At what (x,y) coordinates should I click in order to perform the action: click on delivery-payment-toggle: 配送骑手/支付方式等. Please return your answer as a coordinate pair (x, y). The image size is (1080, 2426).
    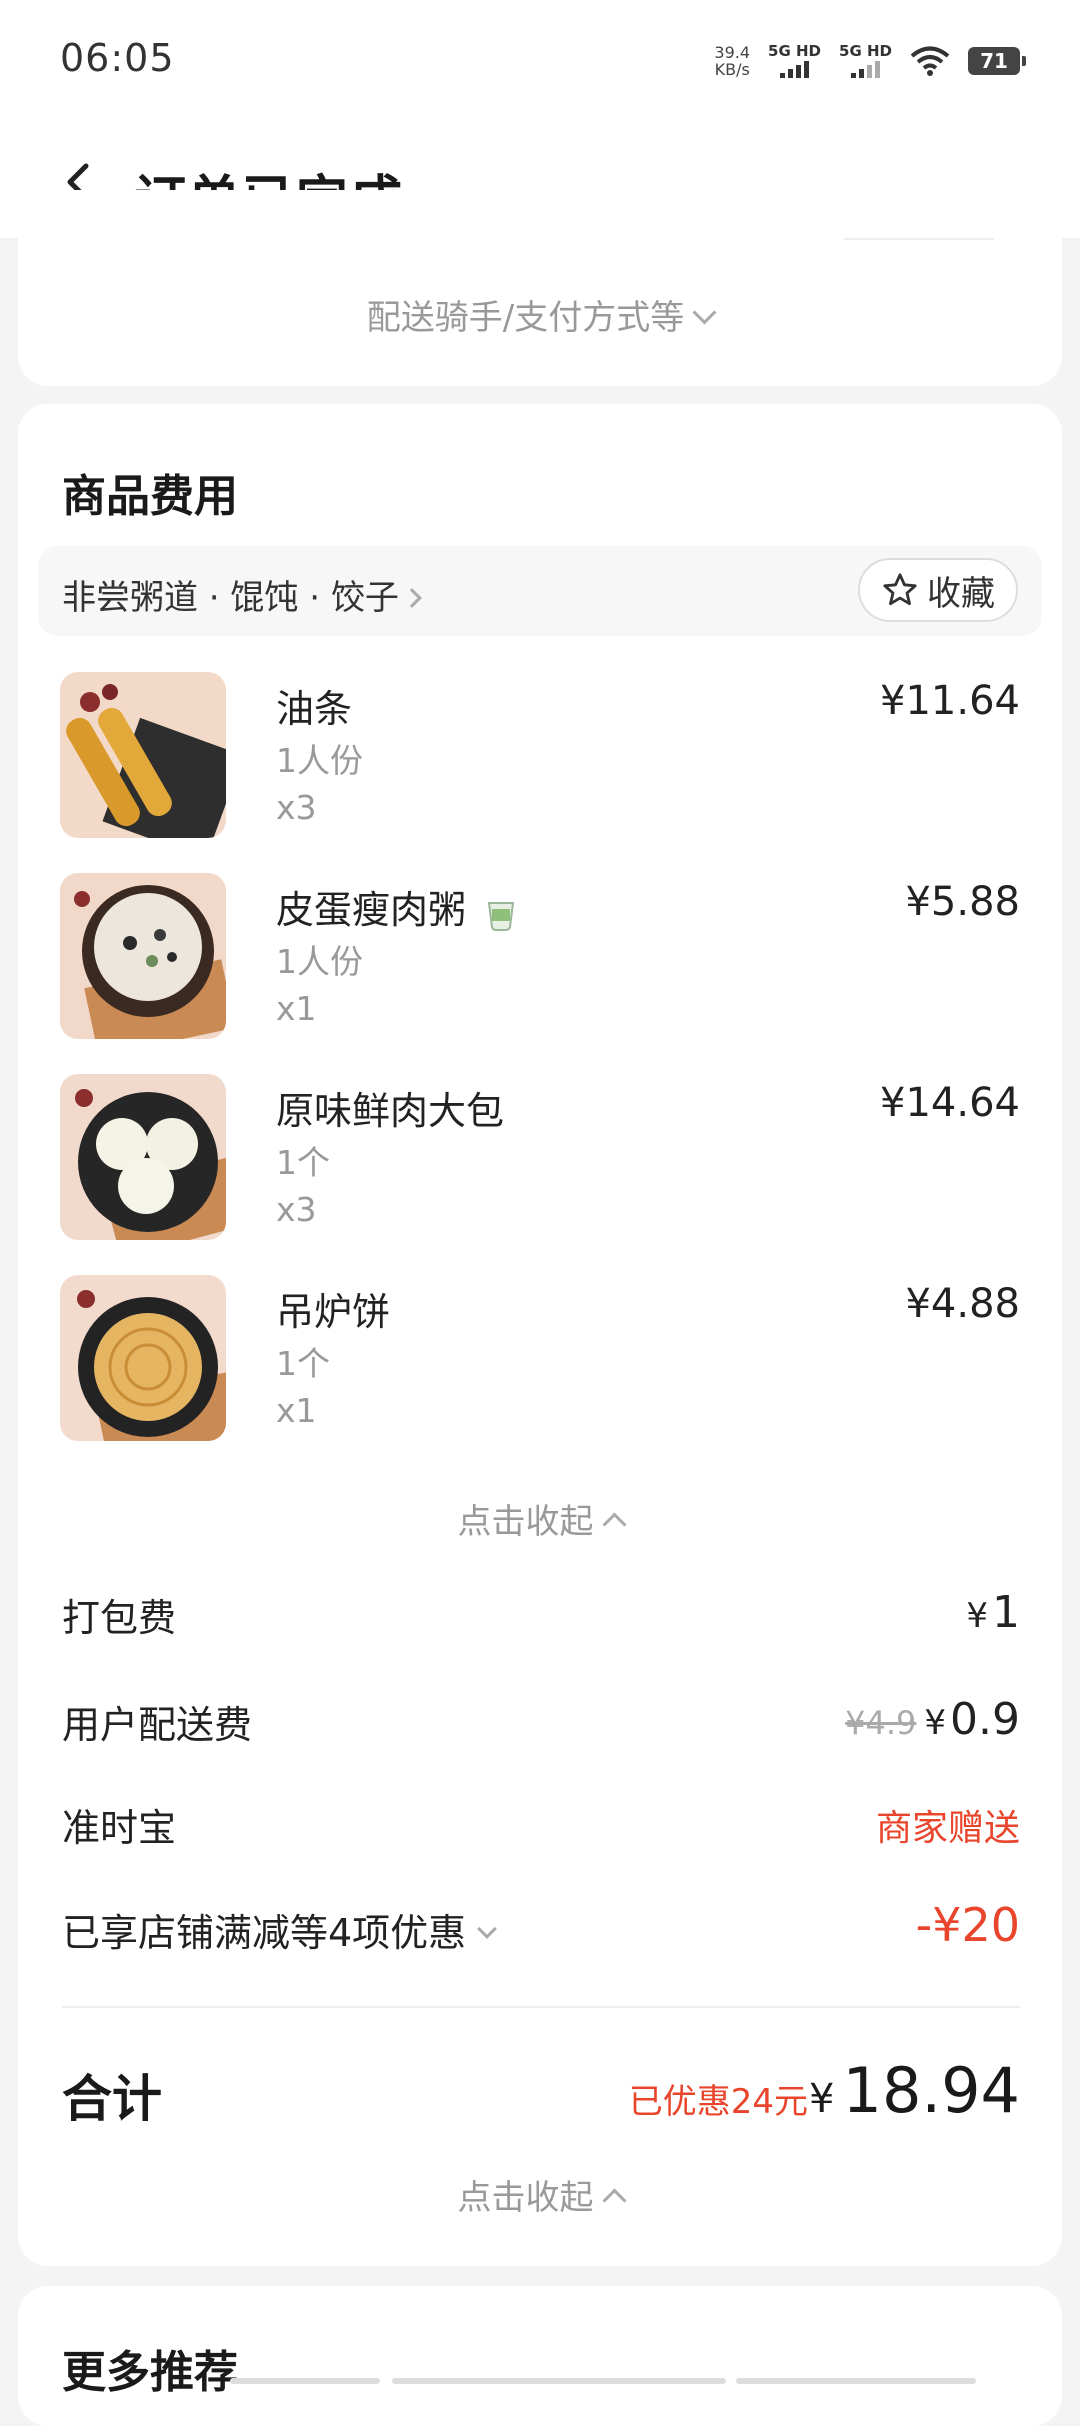
    Looking at the image, I should click on (540, 314).